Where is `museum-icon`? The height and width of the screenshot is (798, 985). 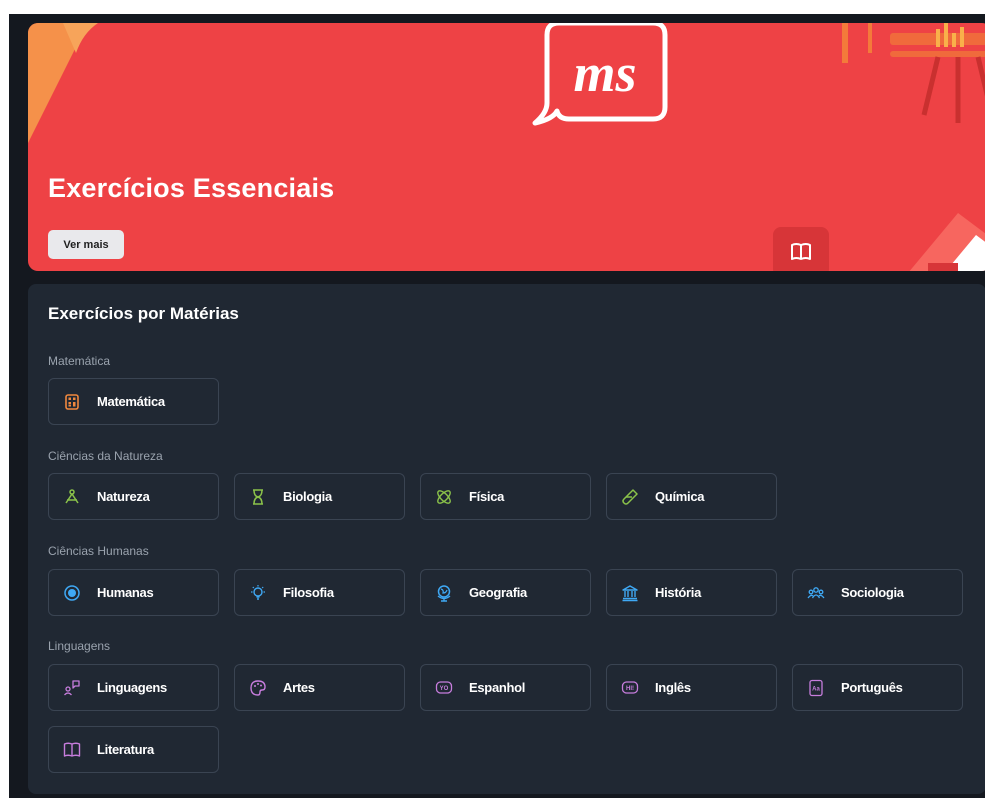 museum-icon is located at coordinates (630, 593).